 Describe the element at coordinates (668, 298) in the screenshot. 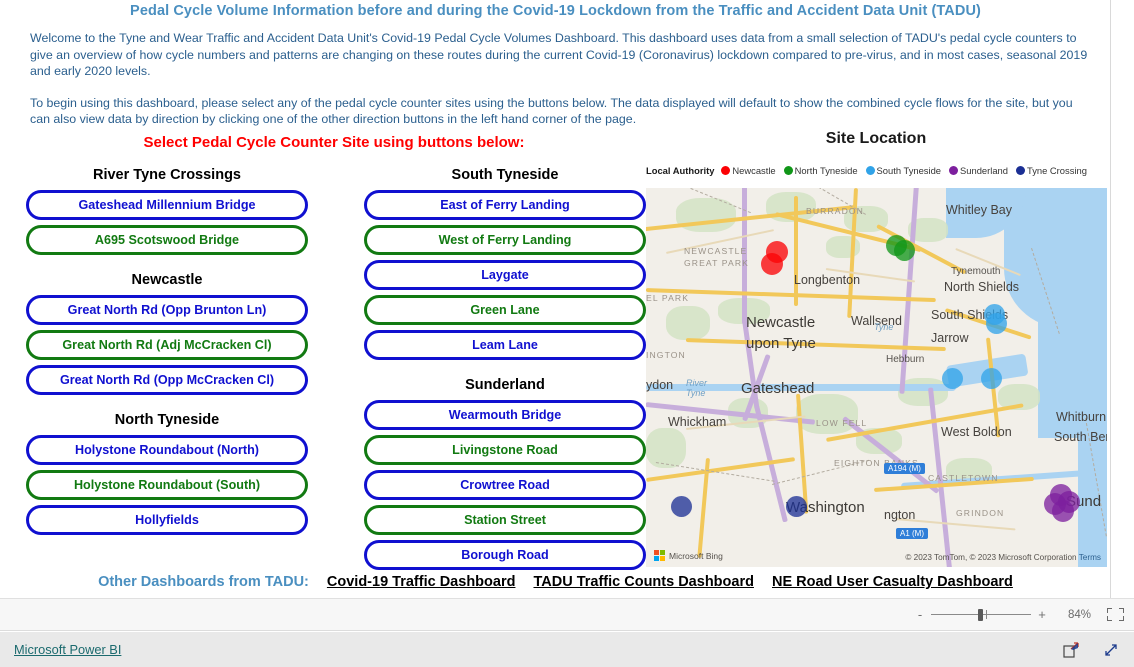

I see `map-label-el-park: EL PARK` at that location.